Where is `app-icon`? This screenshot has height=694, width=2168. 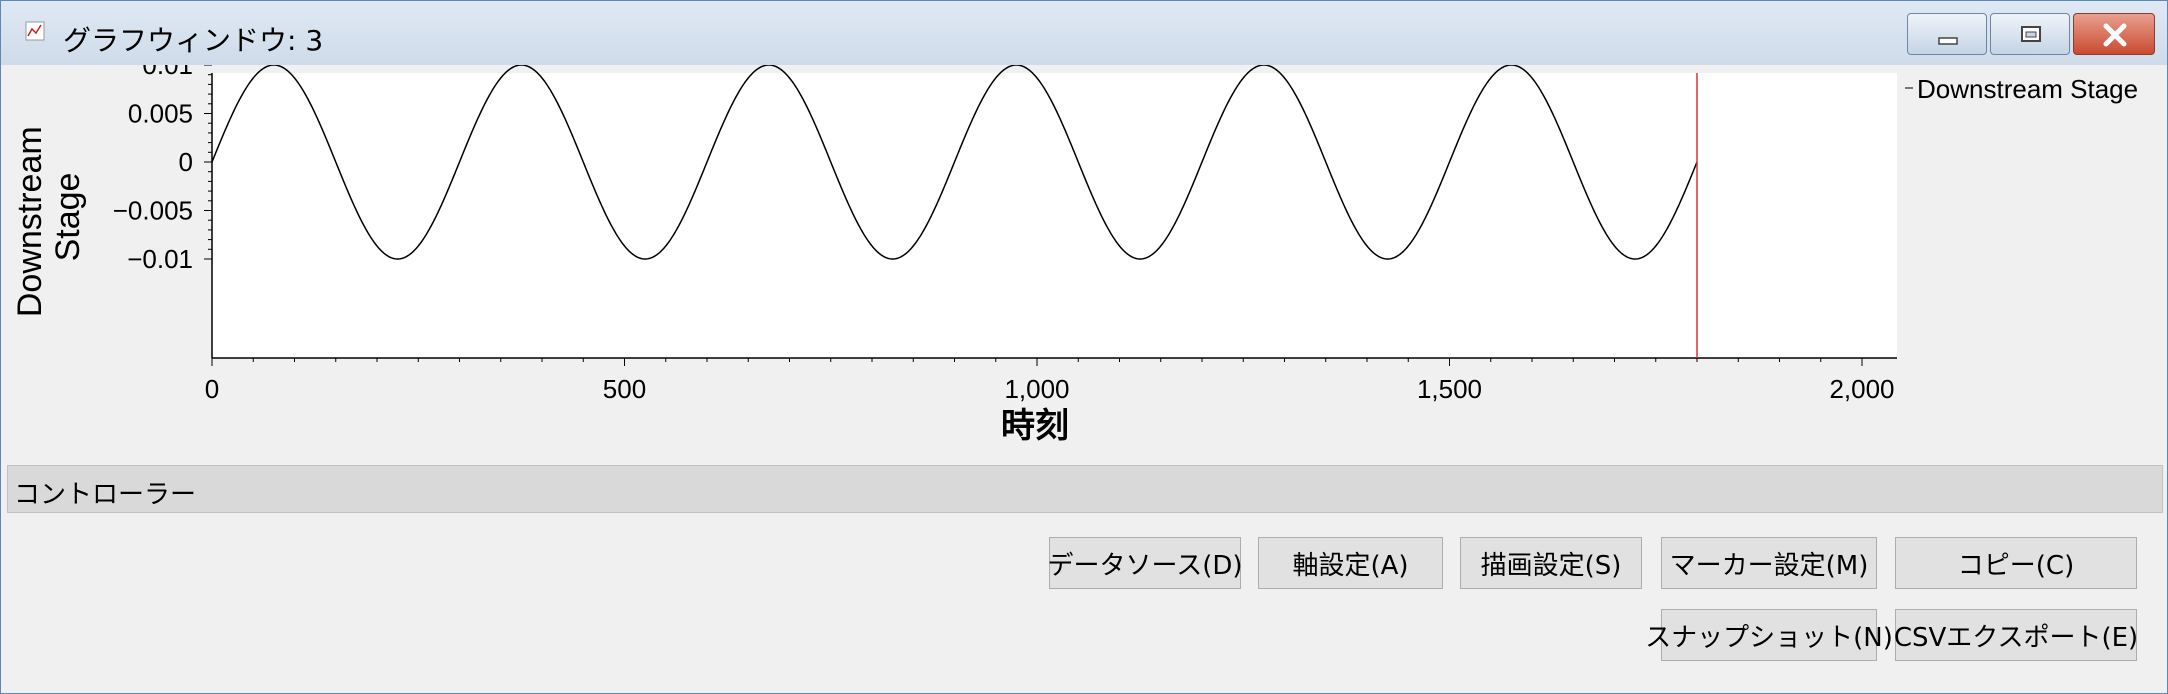 app-icon is located at coordinates (35, 31).